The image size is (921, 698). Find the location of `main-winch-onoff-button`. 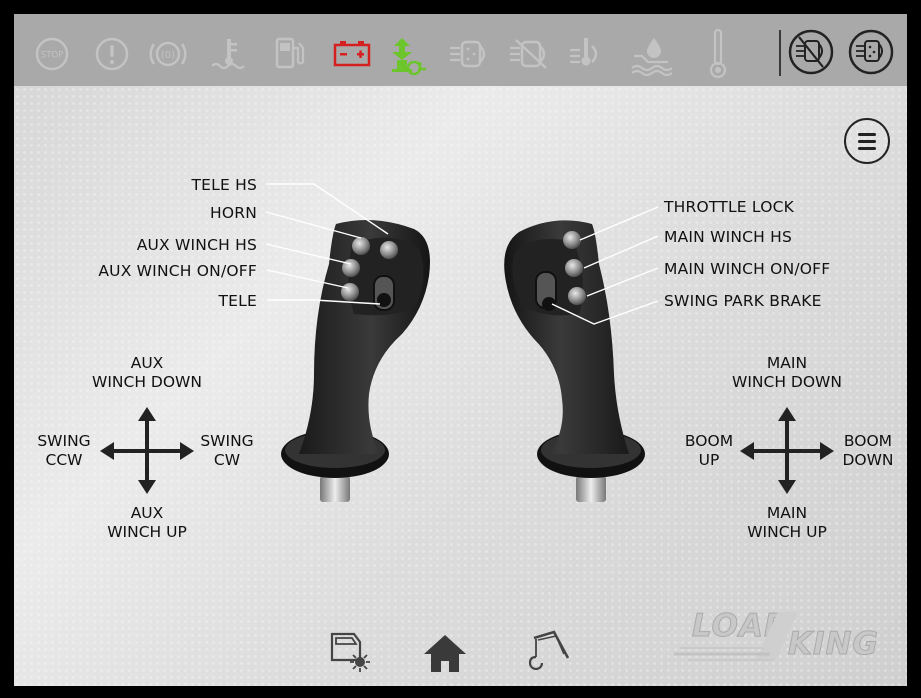

main-winch-onoff-button is located at coordinates (577, 296).